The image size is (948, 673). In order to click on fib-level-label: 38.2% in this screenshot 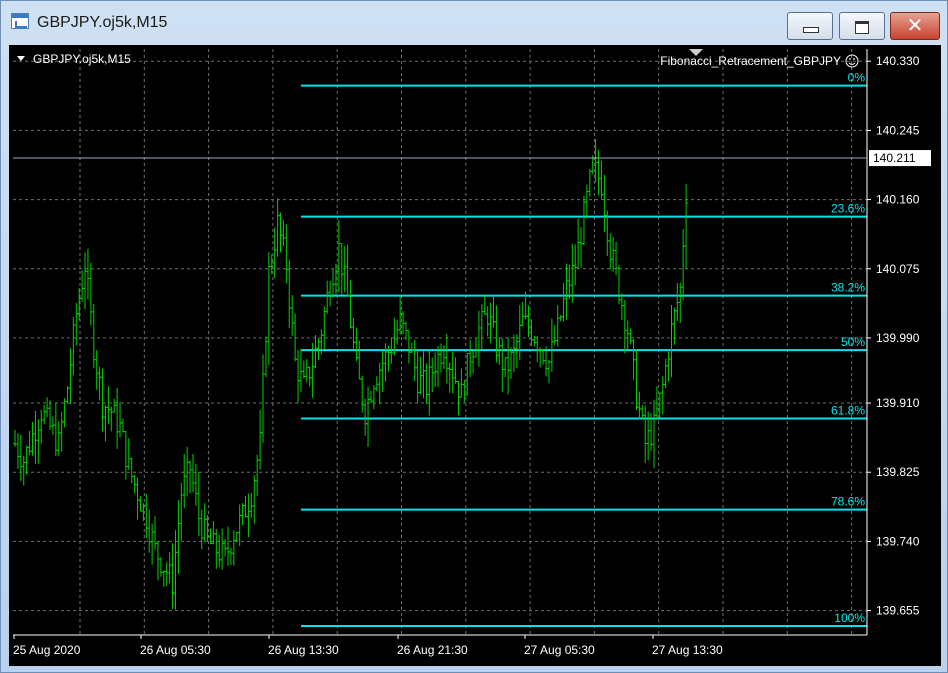, I will do `click(848, 288)`.